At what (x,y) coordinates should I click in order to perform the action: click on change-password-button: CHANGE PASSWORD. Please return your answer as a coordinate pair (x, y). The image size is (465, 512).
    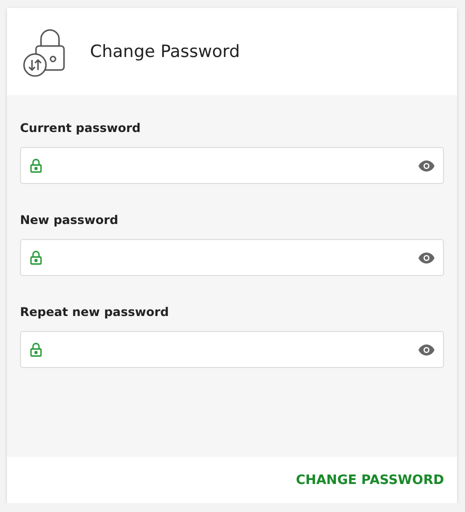
    Looking at the image, I should click on (370, 480).